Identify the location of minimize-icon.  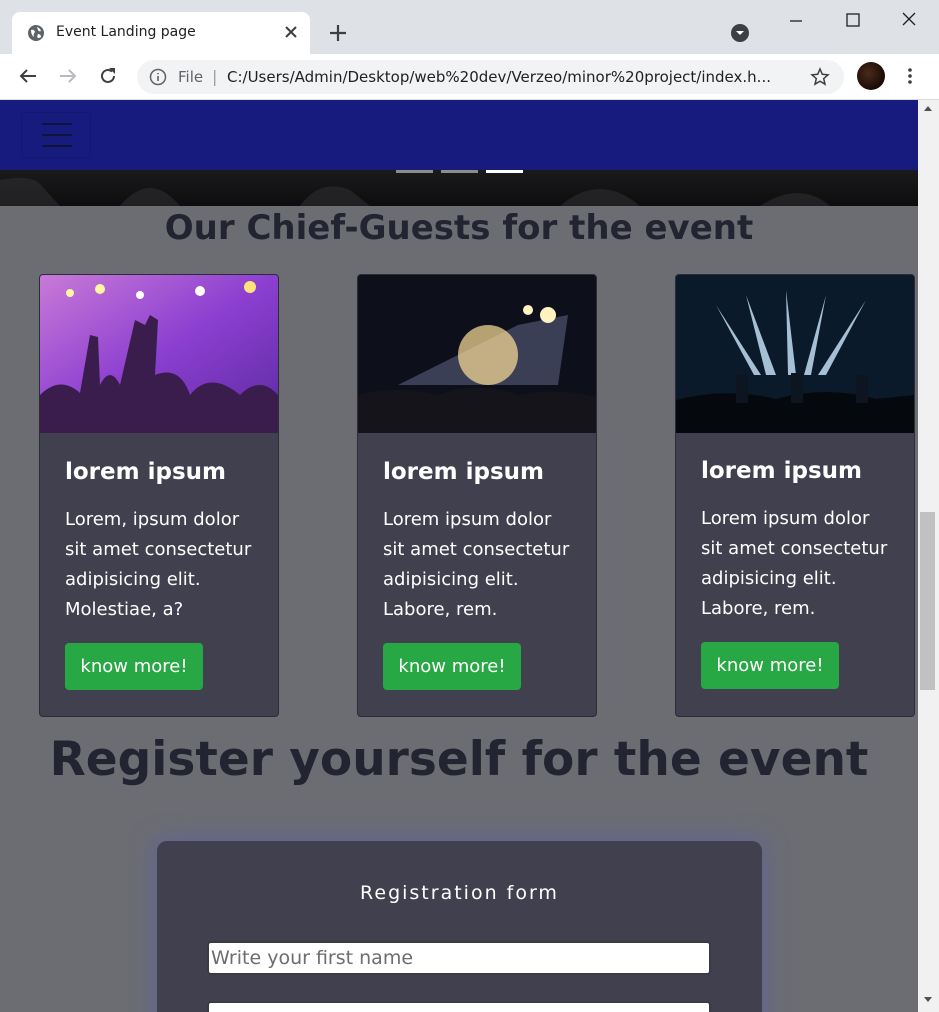
(796, 21).